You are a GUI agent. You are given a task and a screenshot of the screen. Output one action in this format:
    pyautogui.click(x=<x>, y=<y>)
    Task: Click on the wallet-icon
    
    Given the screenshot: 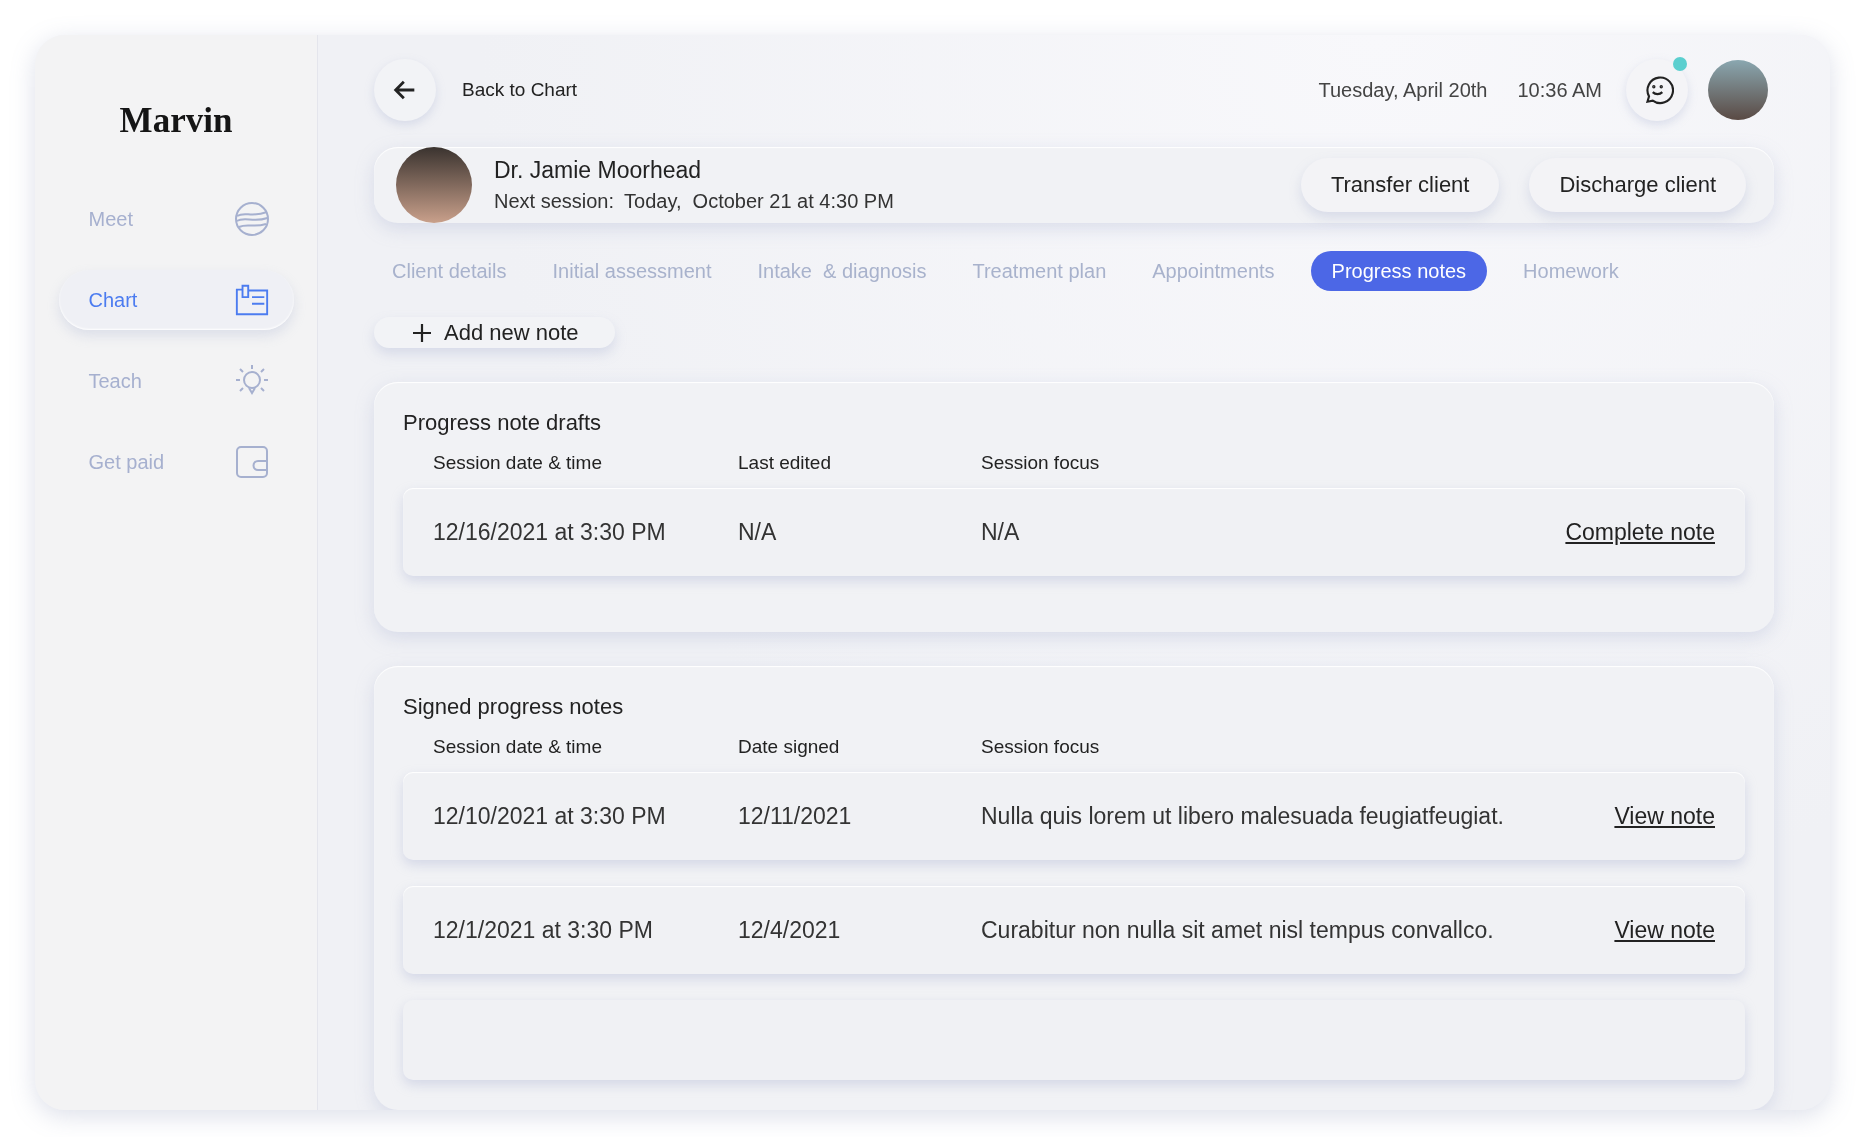 What is the action you would take?
    pyautogui.click(x=251, y=462)
    